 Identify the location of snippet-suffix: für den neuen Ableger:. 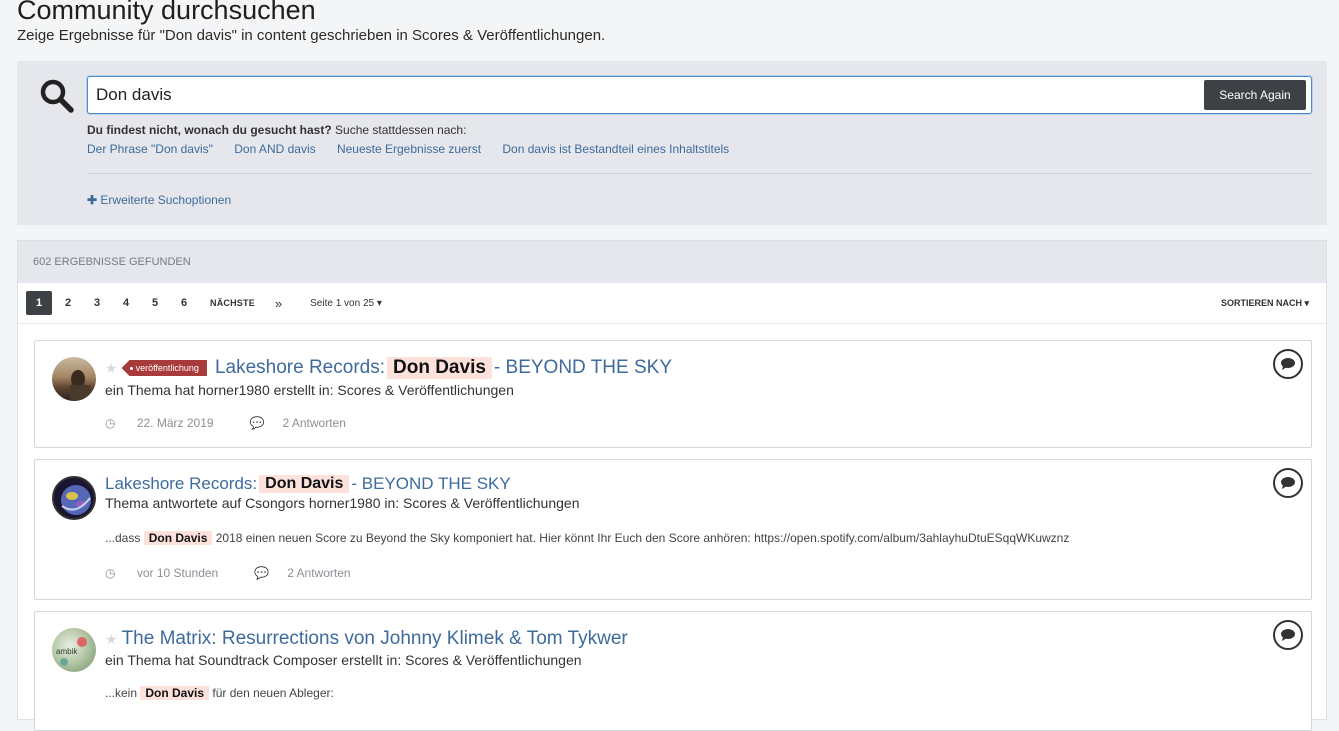
(273, 693).